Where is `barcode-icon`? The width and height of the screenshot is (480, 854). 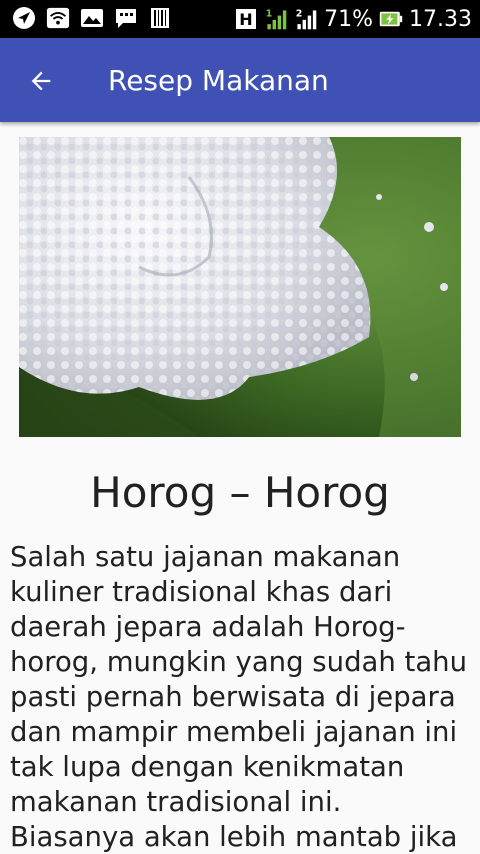 barcode-icon is located at coordinates (160, 18).